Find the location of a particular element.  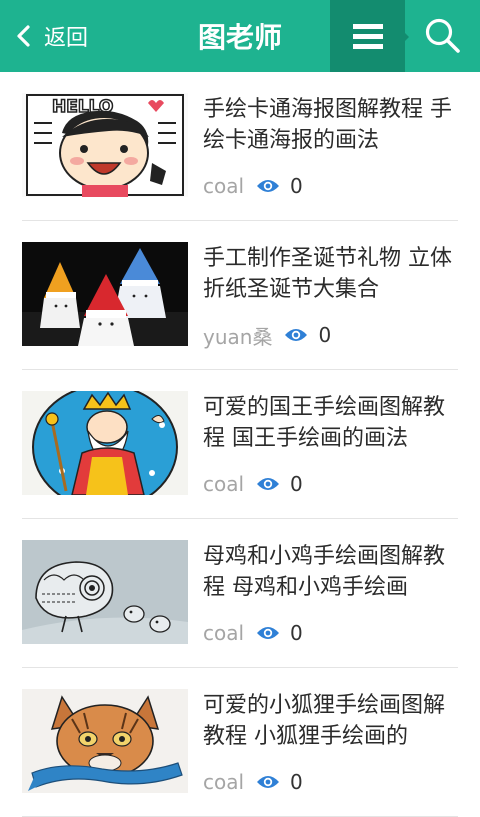

hen-chicks-image is located at coordinates (105, 592).